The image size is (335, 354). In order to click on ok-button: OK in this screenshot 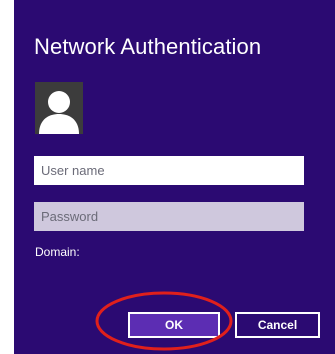, I will do `click(174, 325)`.